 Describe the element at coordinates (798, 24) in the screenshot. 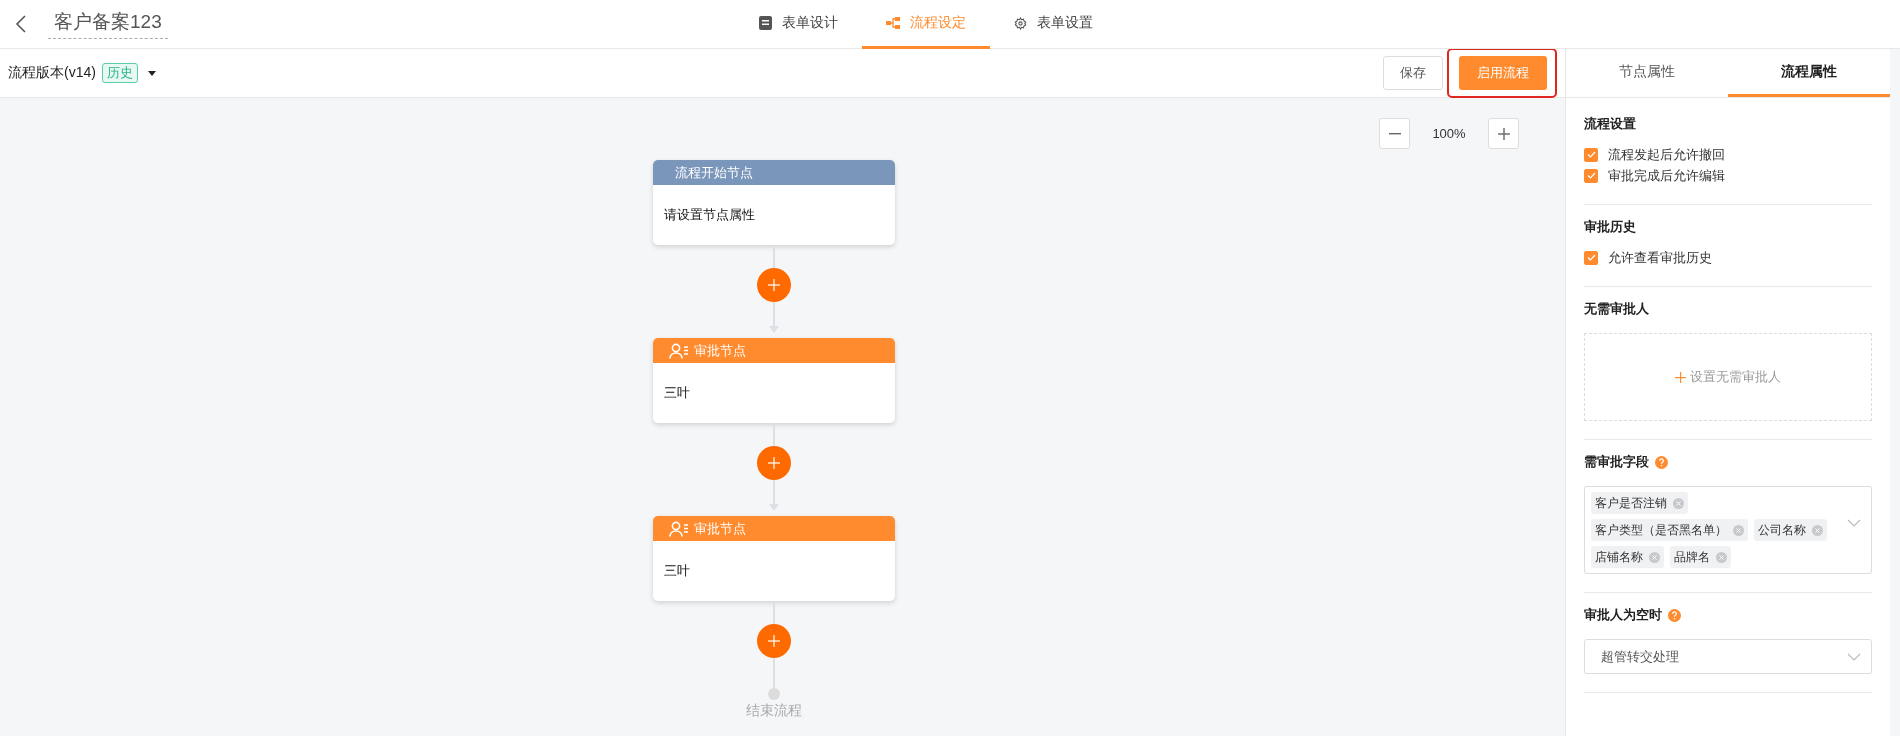

I see `nav-tab: 表单设计` at that location.